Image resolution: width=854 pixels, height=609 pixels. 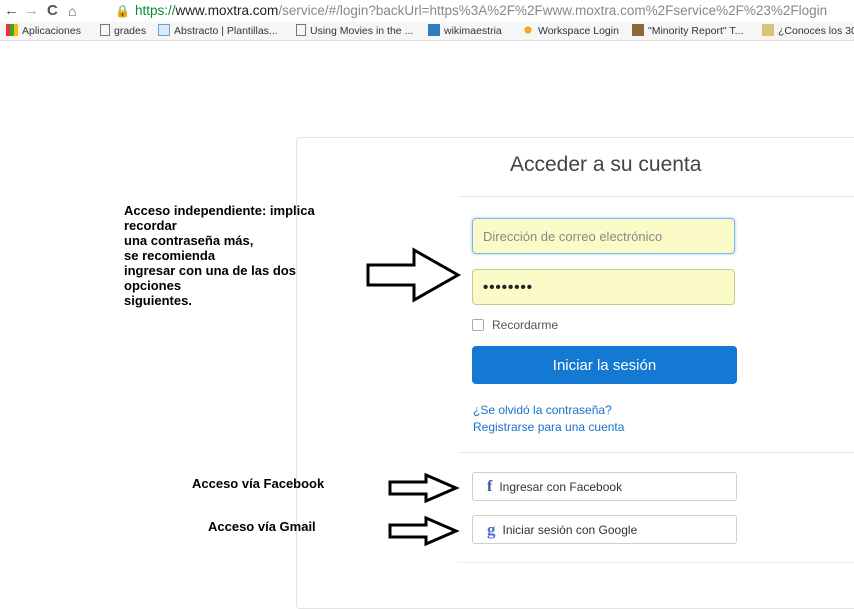 What do you see at coordinates (52, 11) in the screenshot?
I see `reload-icon: C` at bounding box center [52, 11].